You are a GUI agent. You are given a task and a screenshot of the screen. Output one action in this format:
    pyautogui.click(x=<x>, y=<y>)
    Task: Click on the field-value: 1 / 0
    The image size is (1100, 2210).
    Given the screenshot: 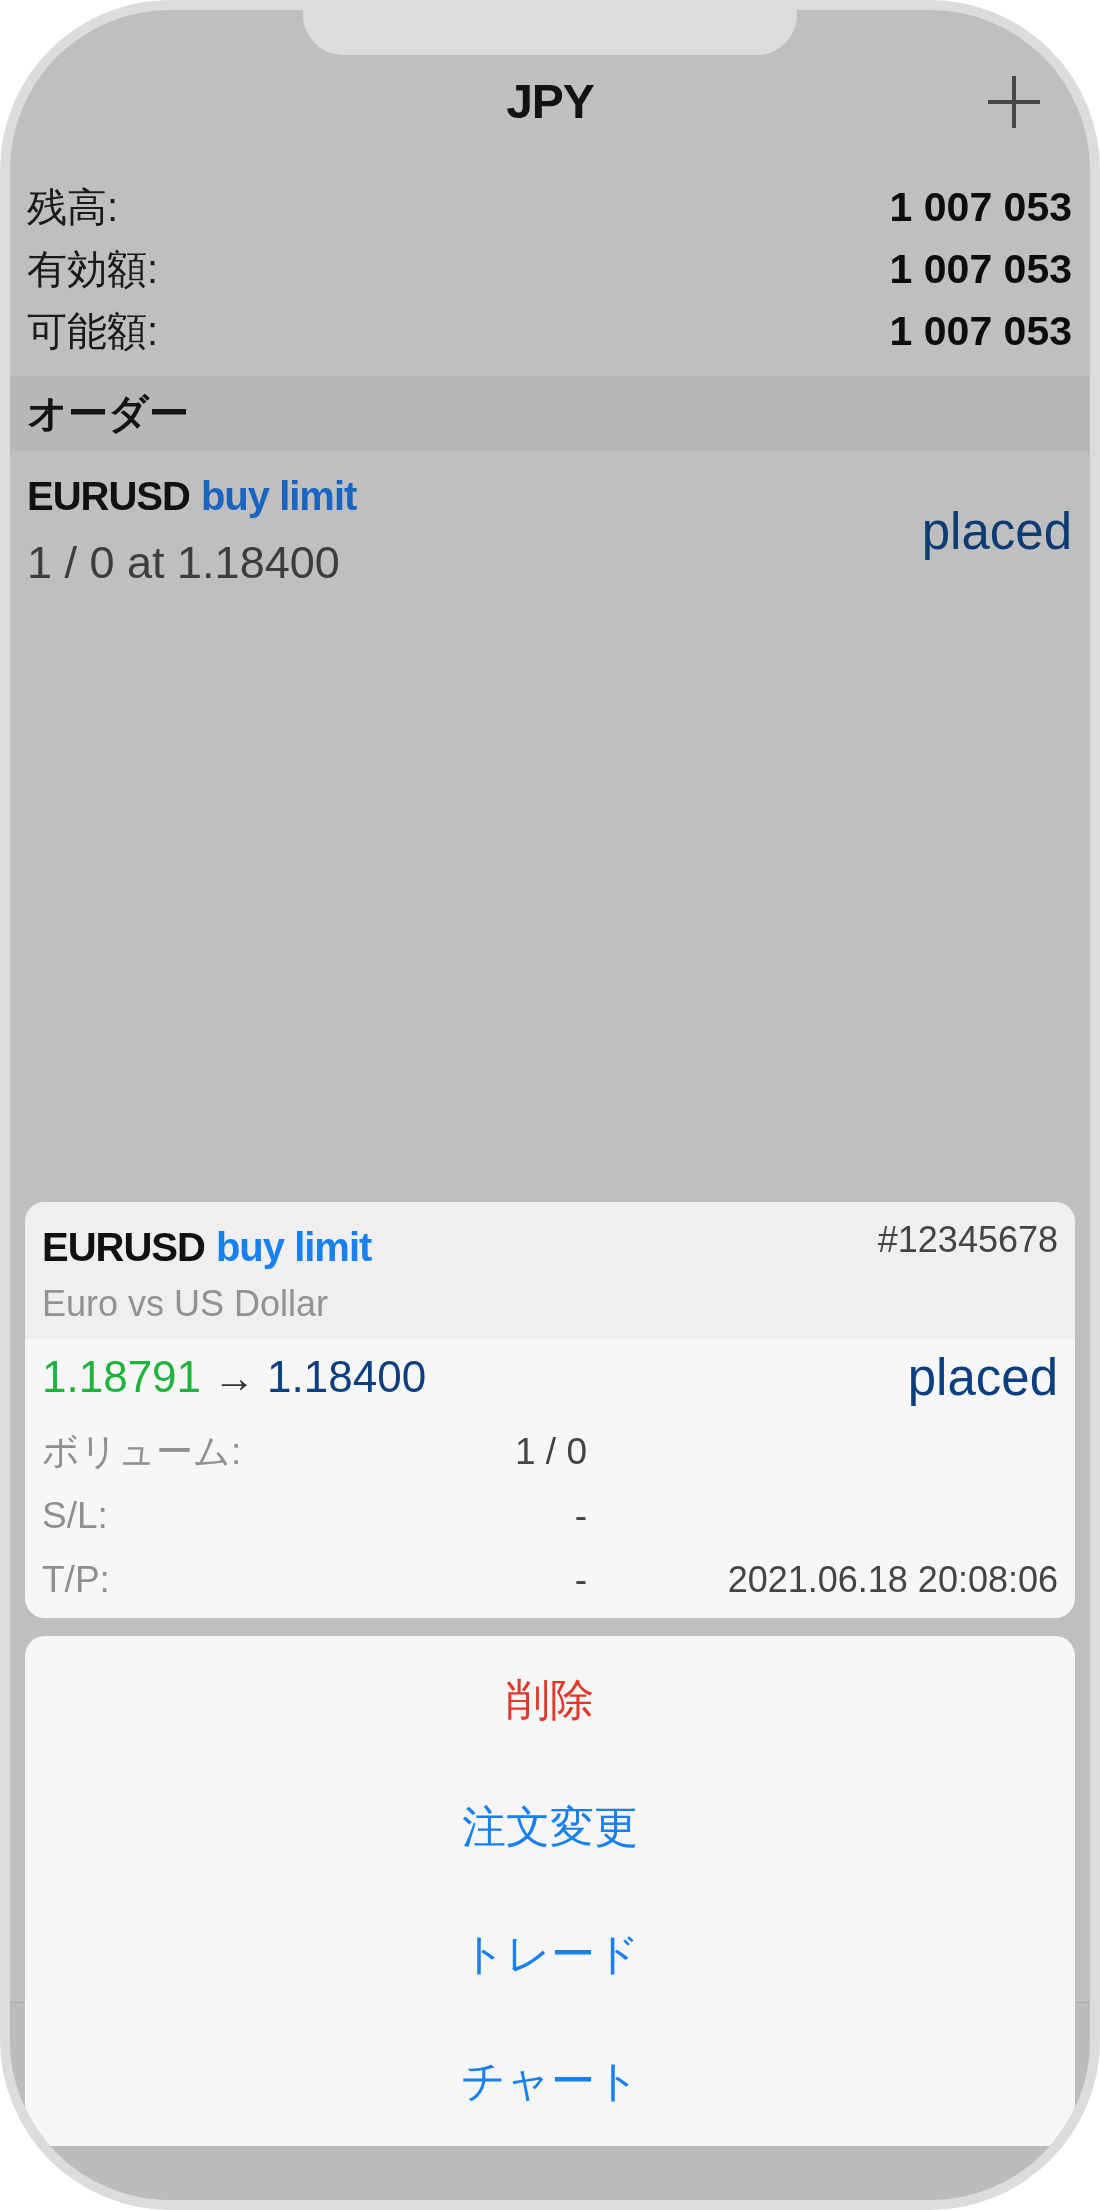 What is the action you would take?
    pyautogui.click(x=551, y=1452)
    